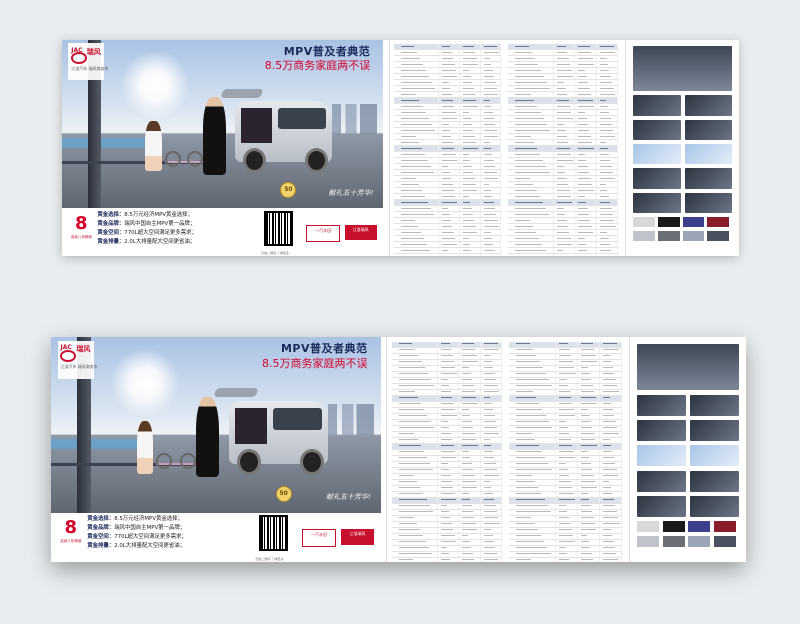 The height and width of the screenshot is (624, 800). Describe the element at coordinates (270, 434) in the screenshot. I see `mpv-van` at that location.